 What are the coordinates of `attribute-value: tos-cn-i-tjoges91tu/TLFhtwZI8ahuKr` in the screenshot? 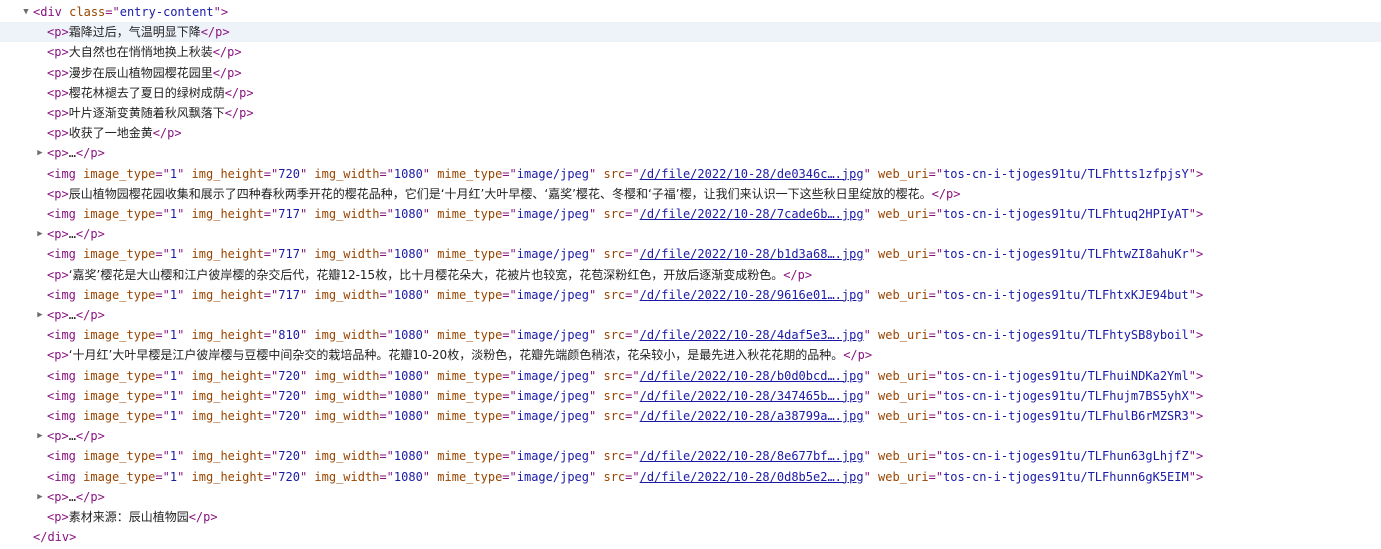 It's located at (1066, 254).